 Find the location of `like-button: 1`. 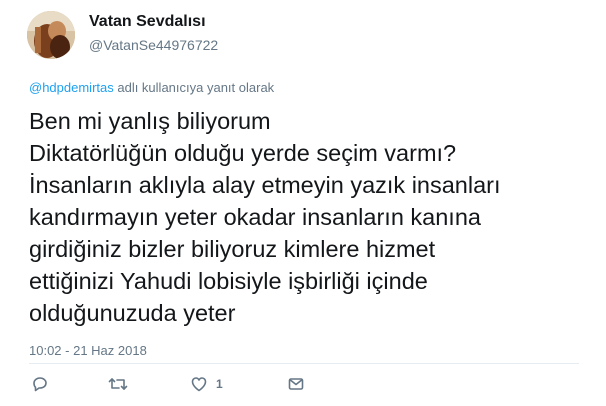

like-button: 1 is located at coordinates (206, 384).